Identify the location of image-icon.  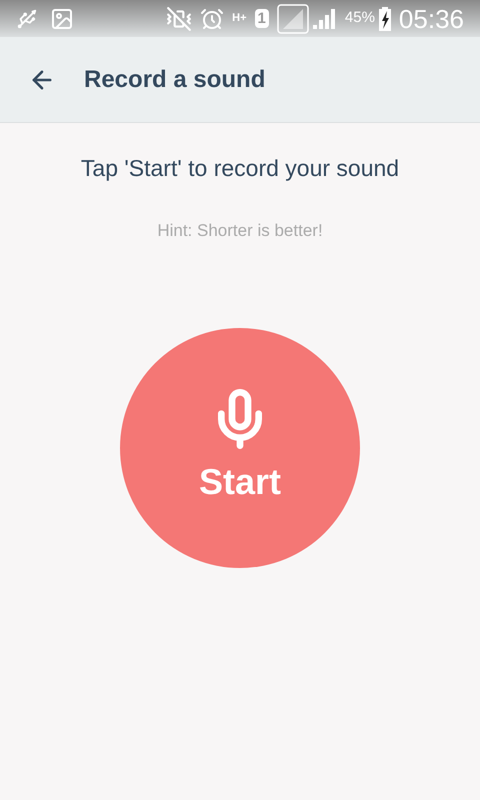
(62, 18).